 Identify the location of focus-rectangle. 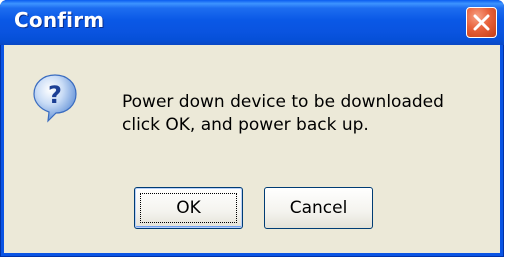
(188, 208).